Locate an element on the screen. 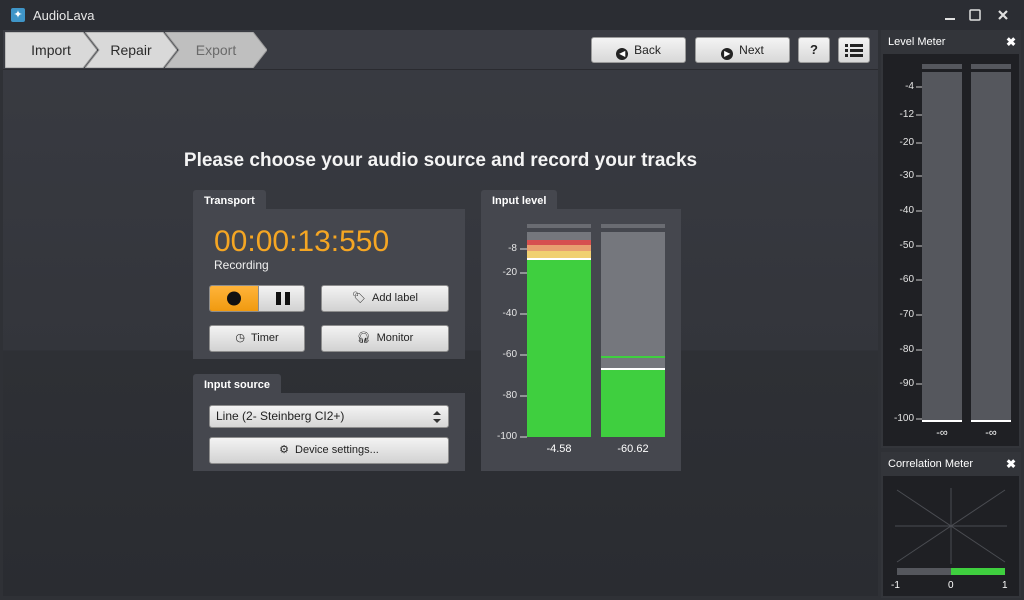 The image size is (1024, 600). gears-icon: ⚙︎ is located at coordinates (284, 450).